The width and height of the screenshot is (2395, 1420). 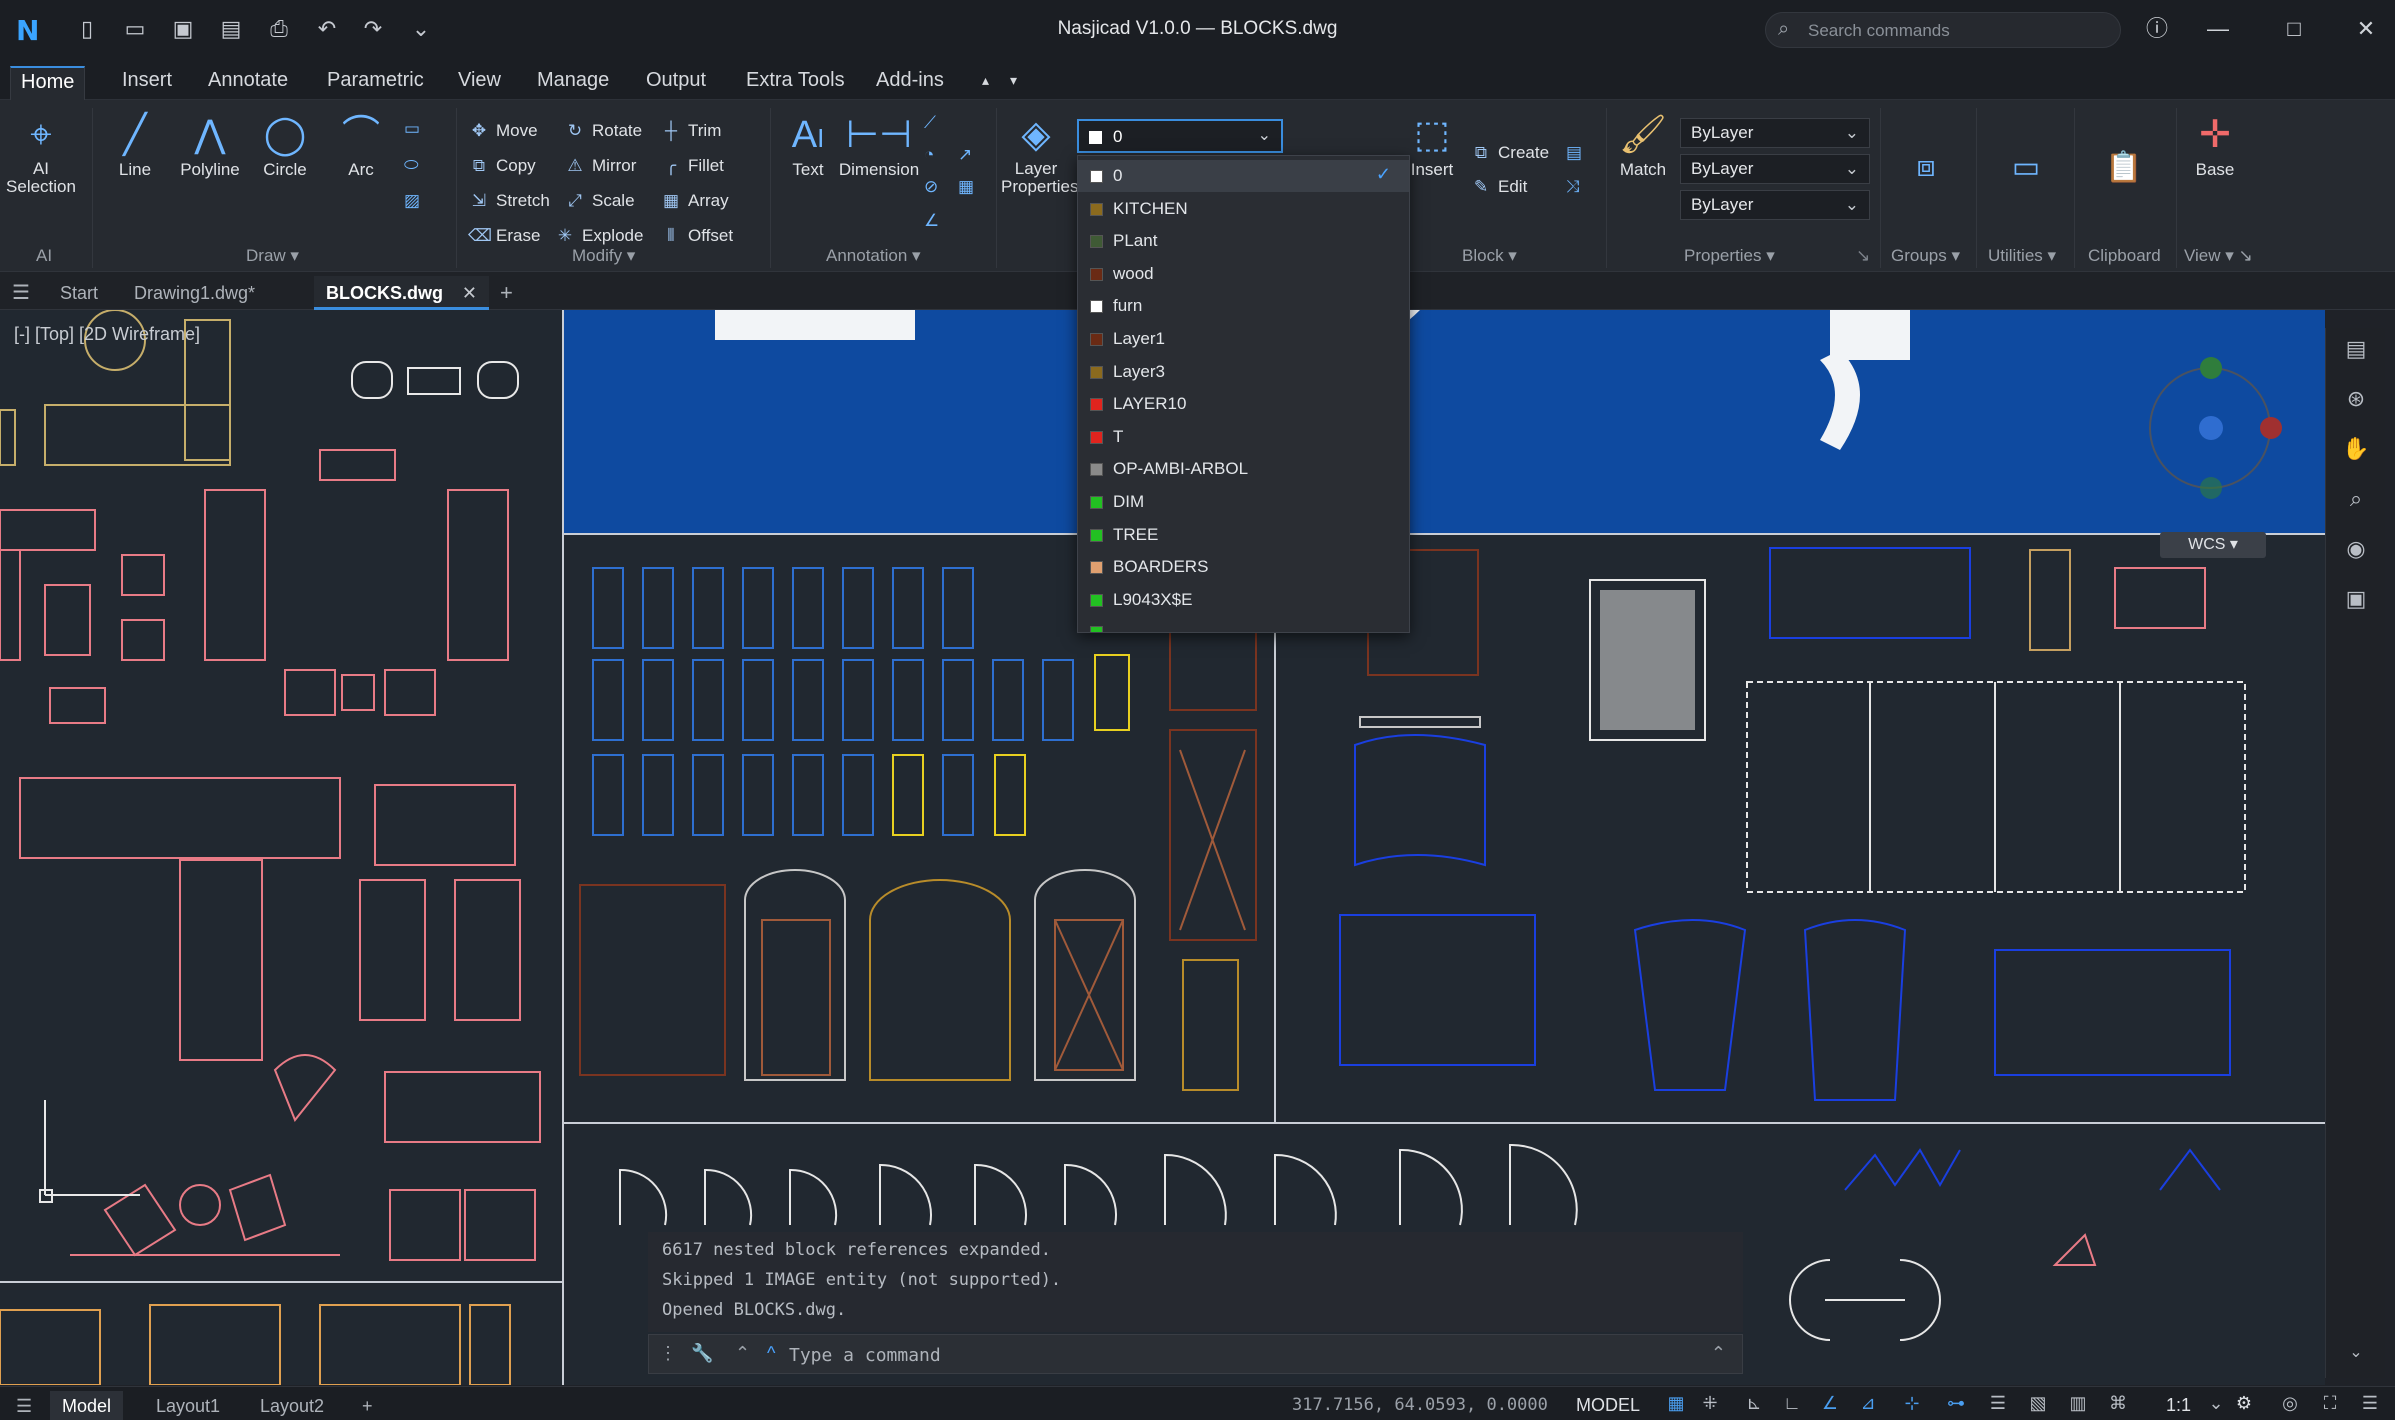 What do you see at coordinates (2038, 1405) in the screenshot?
I see `transparency-icon: ▧` at bounding box center [2038, 1405].